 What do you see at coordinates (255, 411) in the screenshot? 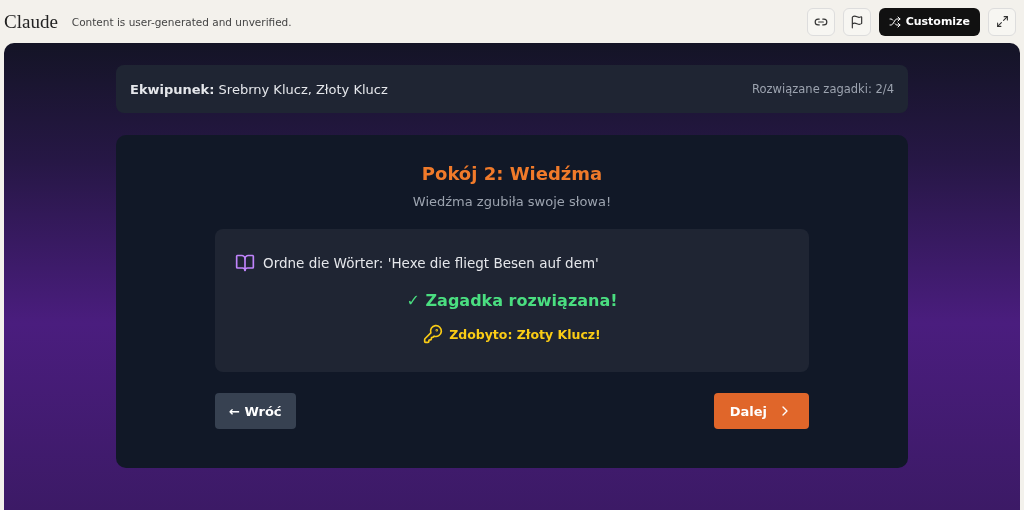
I see `back-button: ← Wróć` at bounding box center [255, 411].